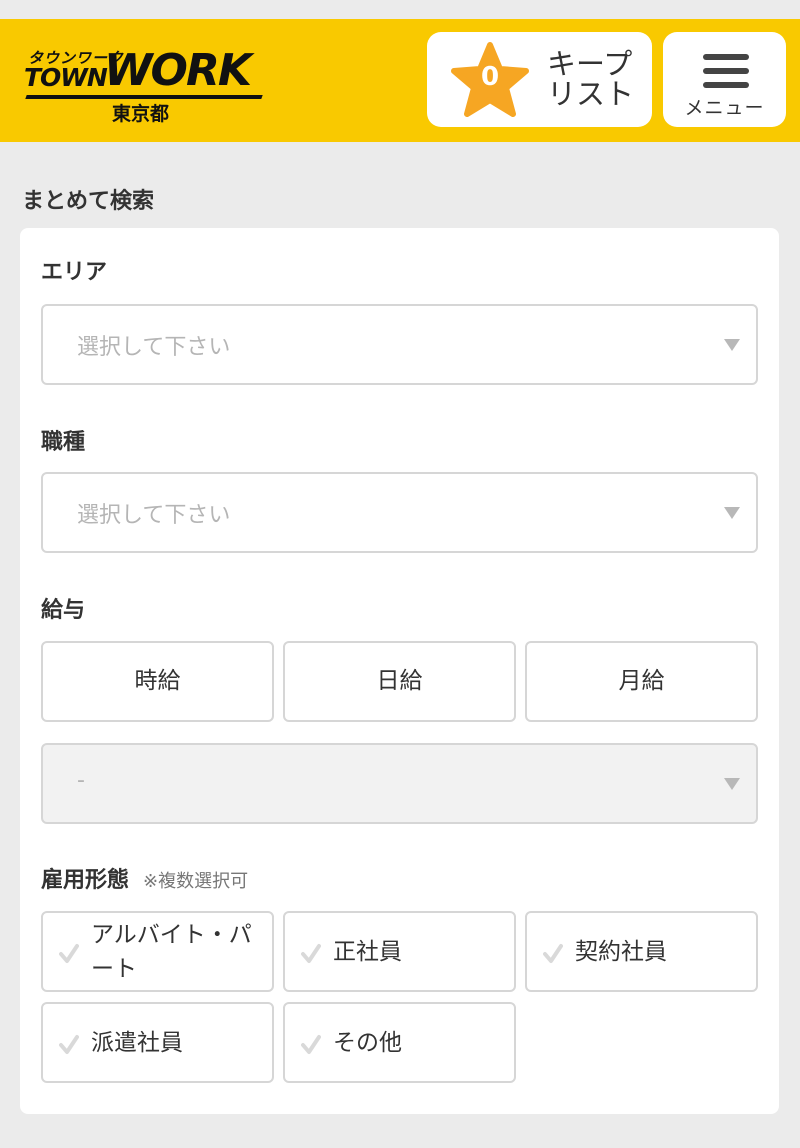  Describe the element at coordinates (178, 70) in the screenshot. I see `logo-work: WORK` at that location.